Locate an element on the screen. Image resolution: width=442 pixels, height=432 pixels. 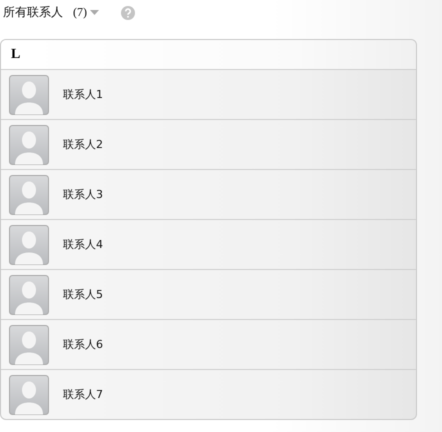
contact-row: 联系人3 is located at coordinates (208, 195).